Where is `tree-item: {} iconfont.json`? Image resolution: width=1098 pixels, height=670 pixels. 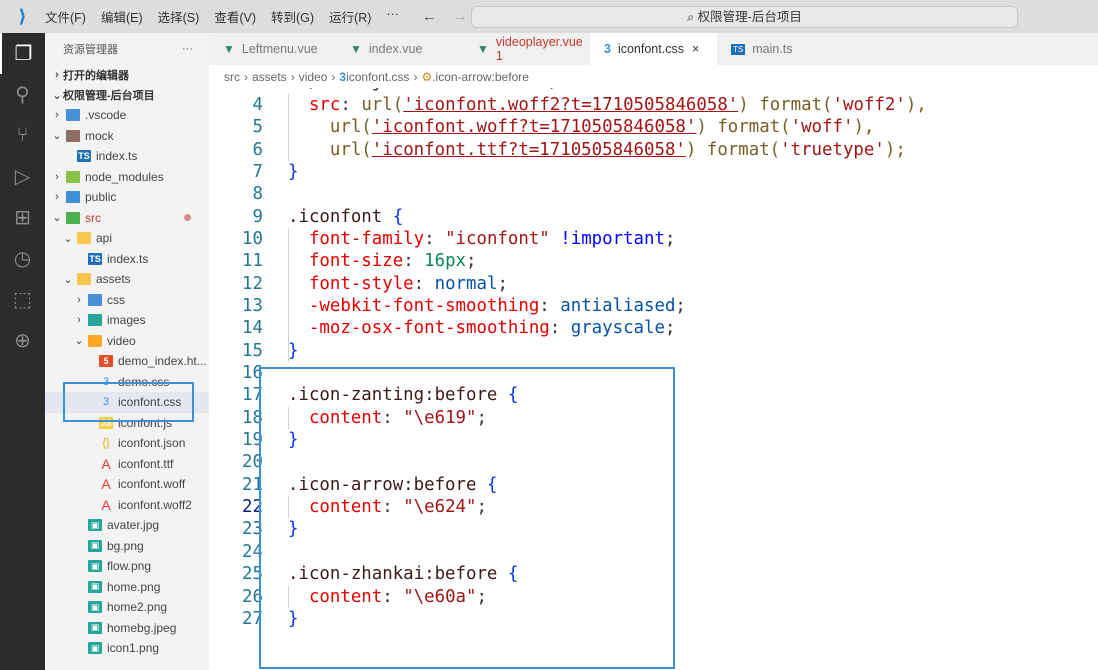
tree-item: {} iconfont.json is located at coordinates (127, 443).